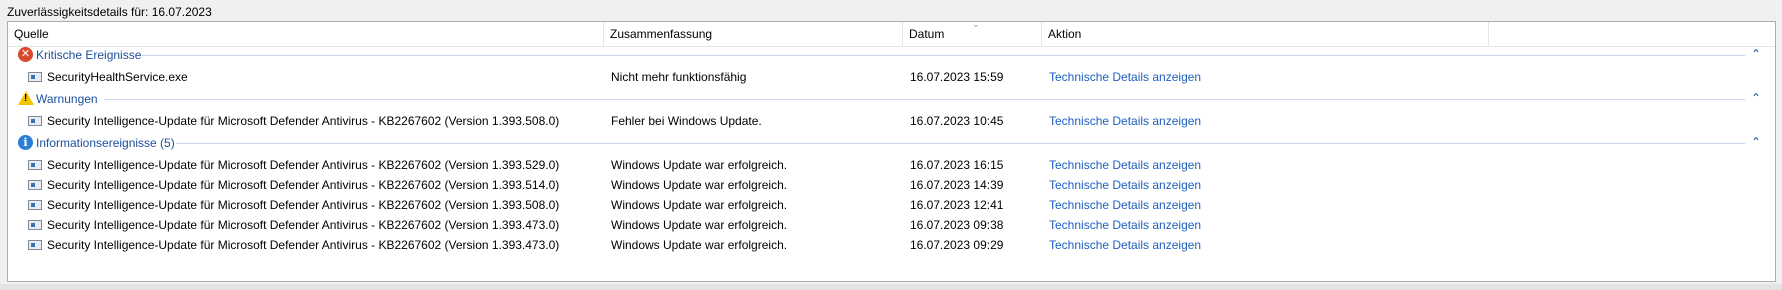 This screenshot has height=290, width=1782. What do you see at coordinates (105, 143) in the screenshot?
I see `group-label: Informationsereignisse (5)` at bounding box center [105, 143].